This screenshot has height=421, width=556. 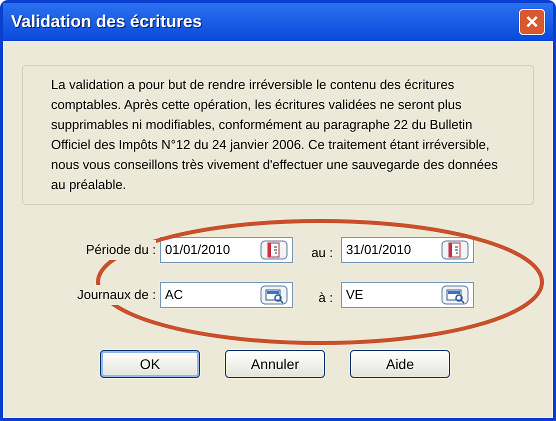 I want to click on field-label: Période du :, so click(x=121, y=250).